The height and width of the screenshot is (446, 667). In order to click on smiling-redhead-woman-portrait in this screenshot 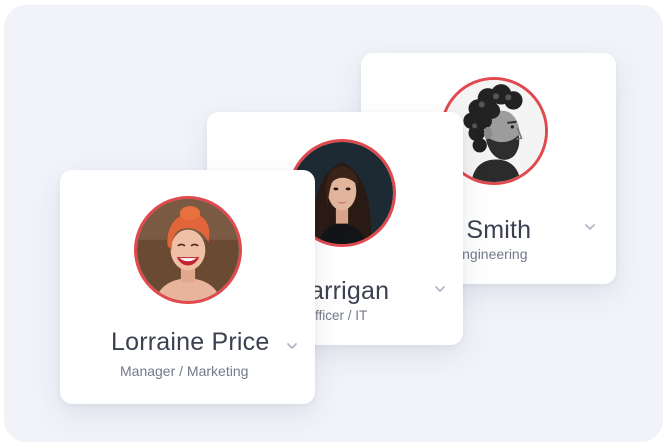, I will do `click(188, 250)`.